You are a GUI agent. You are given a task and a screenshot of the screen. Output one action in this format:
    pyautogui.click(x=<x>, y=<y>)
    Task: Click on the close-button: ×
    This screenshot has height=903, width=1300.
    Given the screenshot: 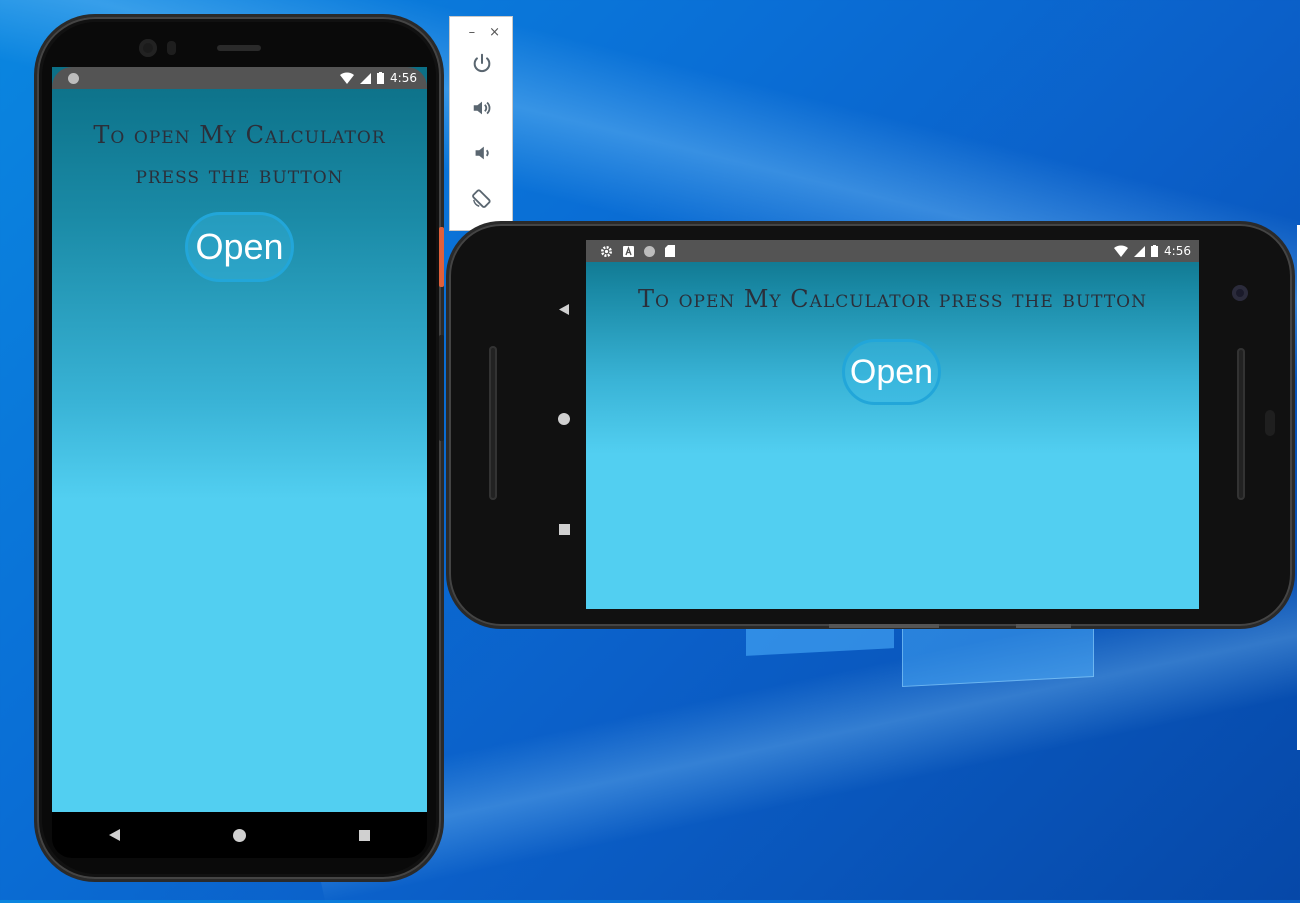 What is the action you would take?
    pyautogui.click(x=494, y=32)
    